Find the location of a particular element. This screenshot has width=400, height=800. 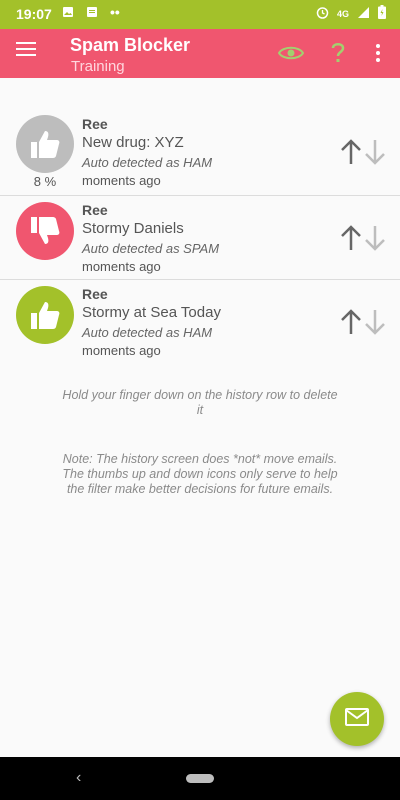

compose-button is located at coordinates (357, 719).